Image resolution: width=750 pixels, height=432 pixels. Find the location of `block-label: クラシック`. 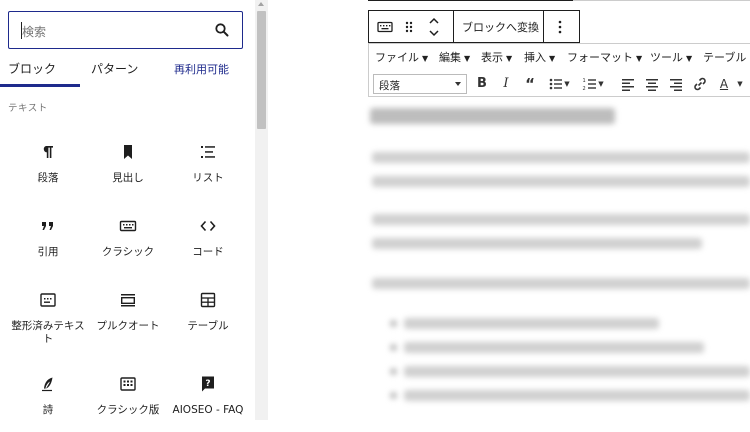

block-label: クラシック is located at coordinates (128, 252).